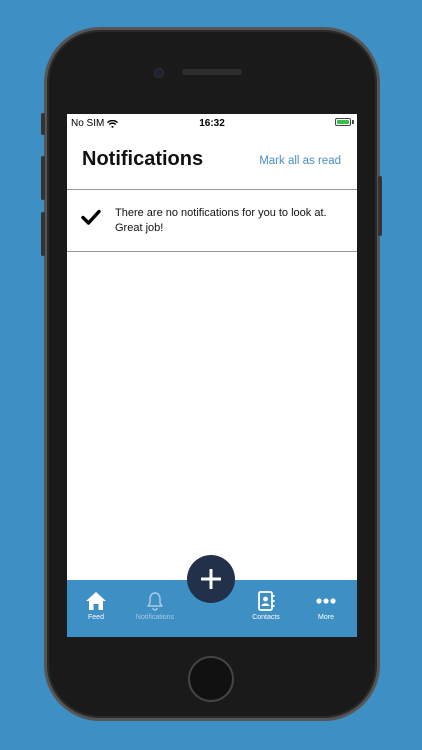  I want to click on earpiece-speaker, so click(212, 72).